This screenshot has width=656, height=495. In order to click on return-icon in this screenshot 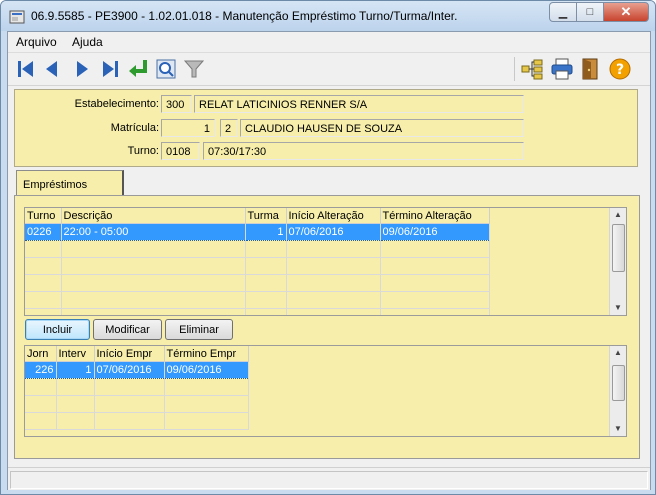, I will do `click(138, 69)`.